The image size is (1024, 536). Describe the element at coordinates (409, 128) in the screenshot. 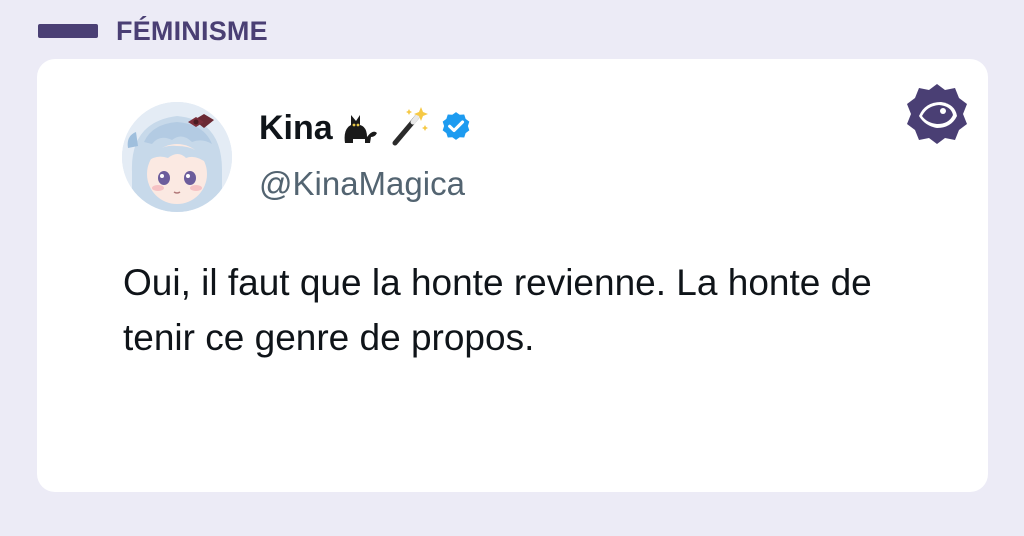

I see `magic-wand-icon` at that location.